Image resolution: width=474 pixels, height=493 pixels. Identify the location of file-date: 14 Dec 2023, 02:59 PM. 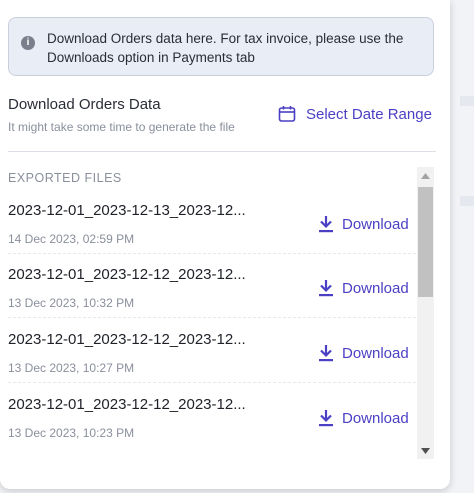
(71, 239).